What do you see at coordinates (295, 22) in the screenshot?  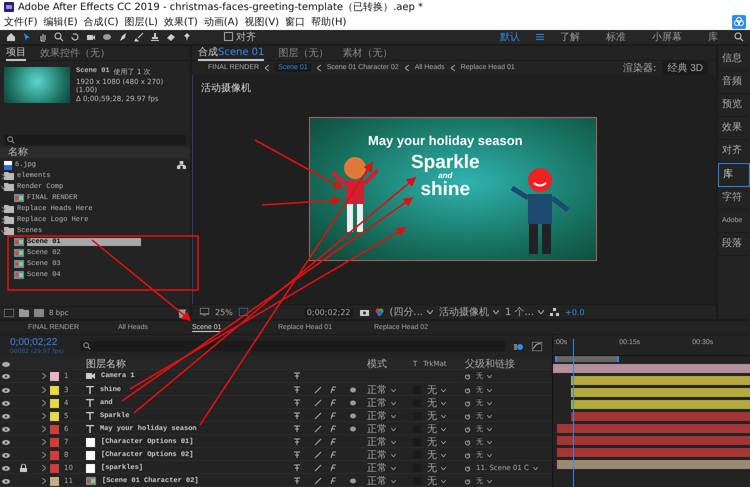 I see `menu-item: 窗口` at bounding box center [295, 22].